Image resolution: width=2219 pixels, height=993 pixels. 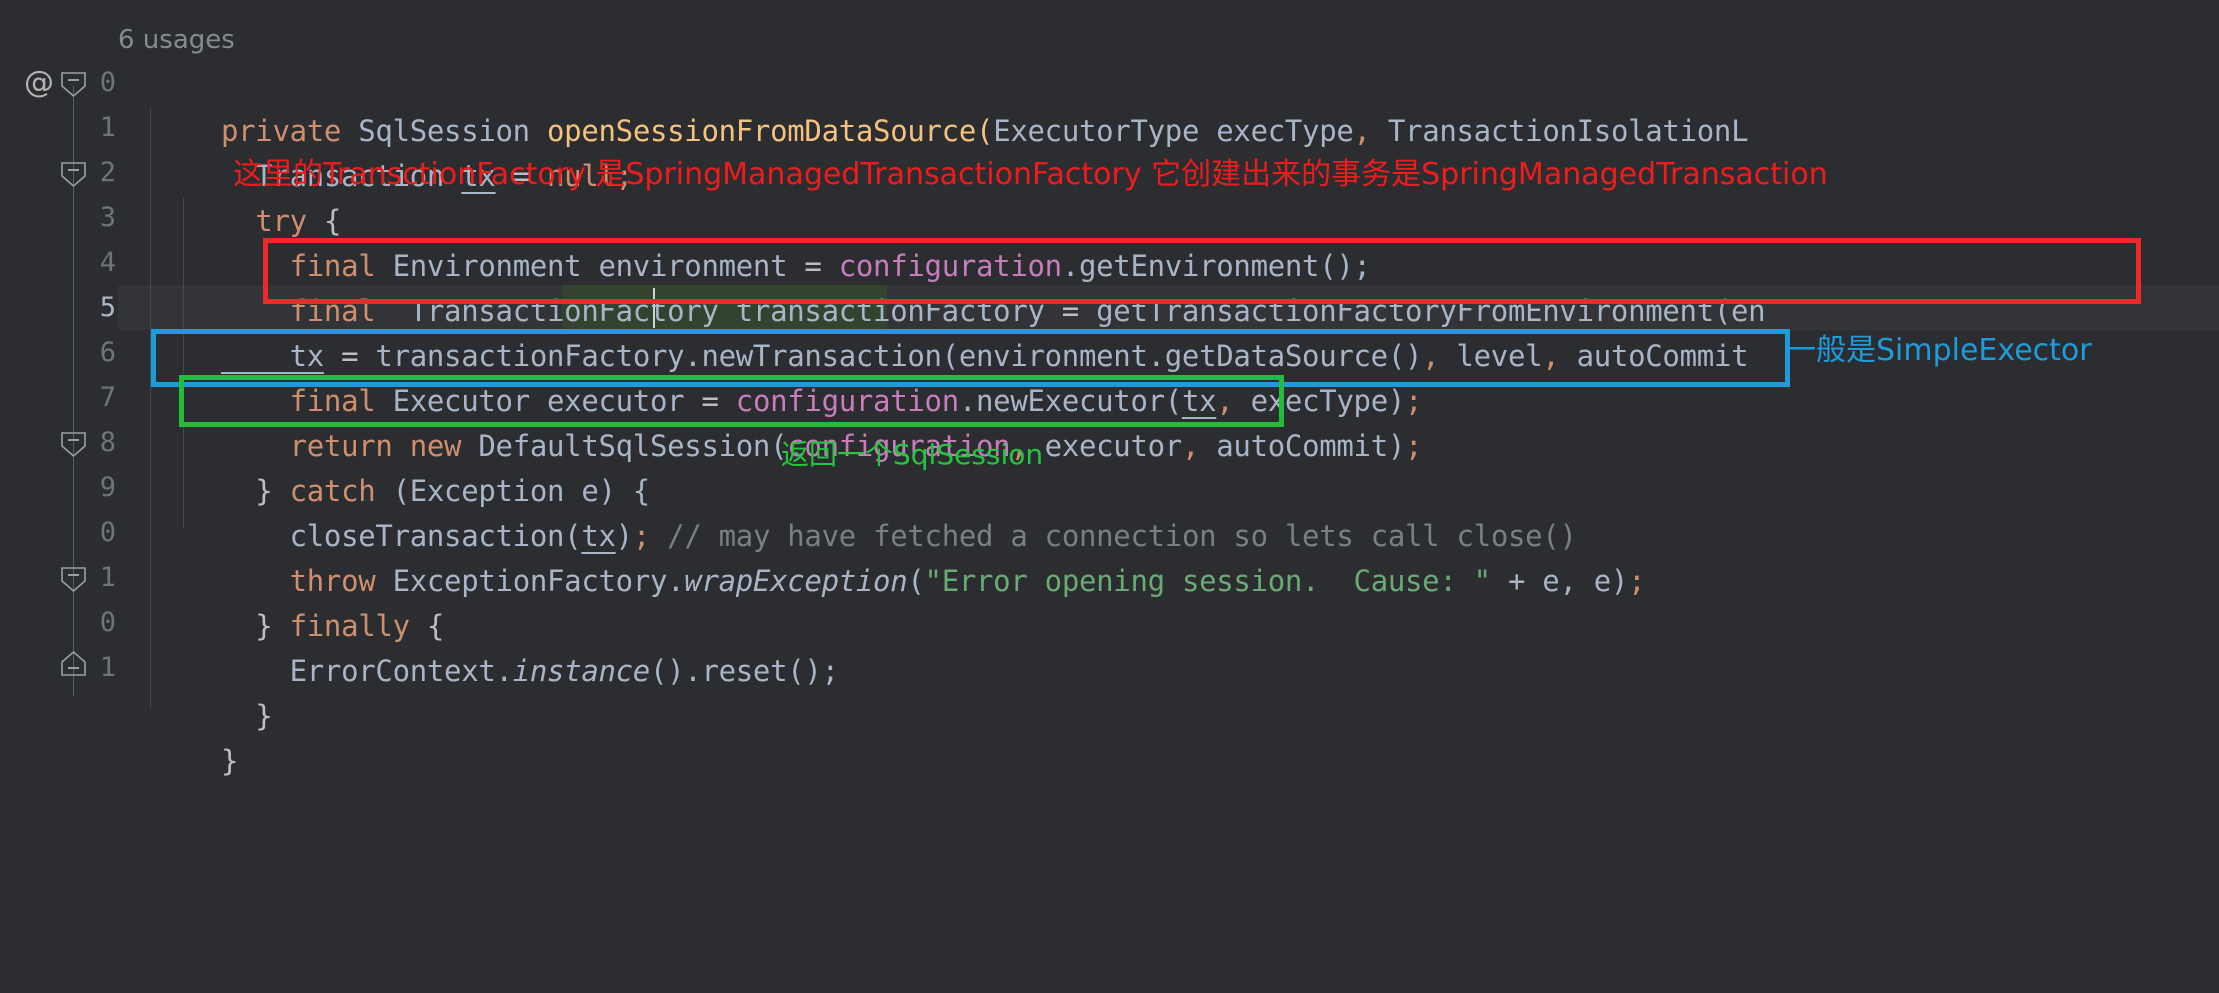 What do you see at coordinates (581, 671) in the screenshot?
I see `token-static-method: instance` at bounding box center [581, 671].